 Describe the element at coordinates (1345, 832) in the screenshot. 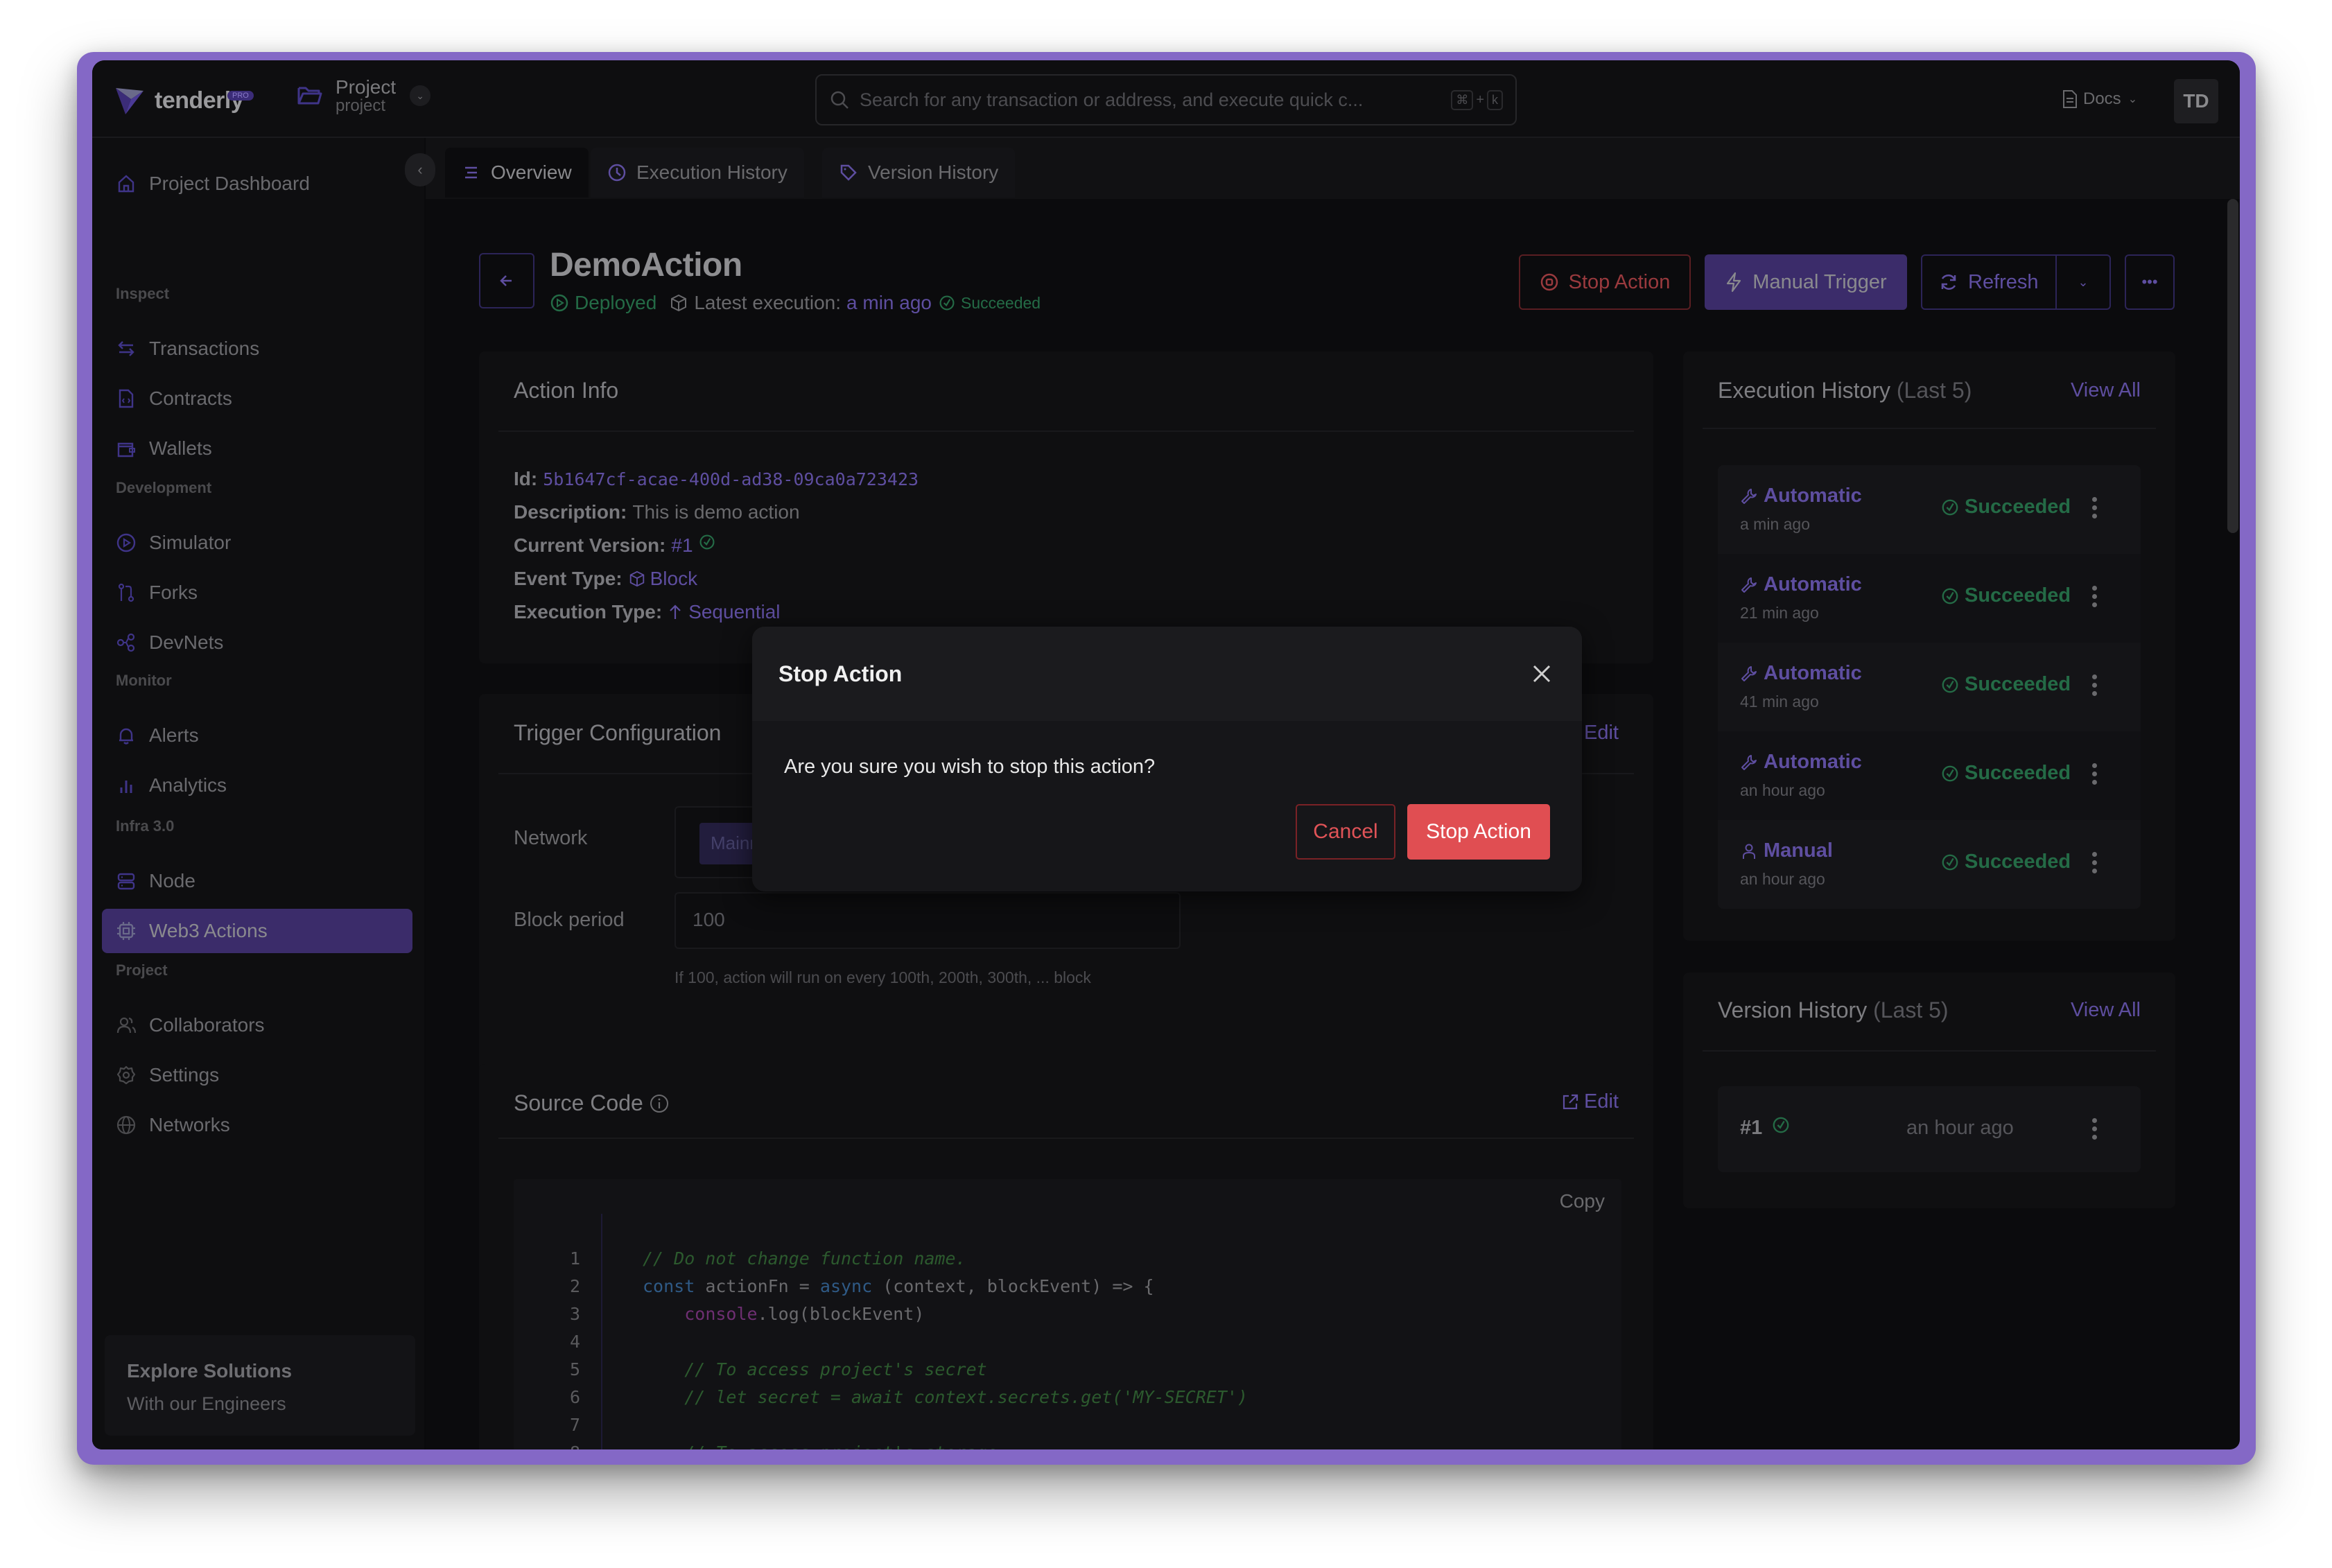

I see `cancel-button: Cancel` at that location.